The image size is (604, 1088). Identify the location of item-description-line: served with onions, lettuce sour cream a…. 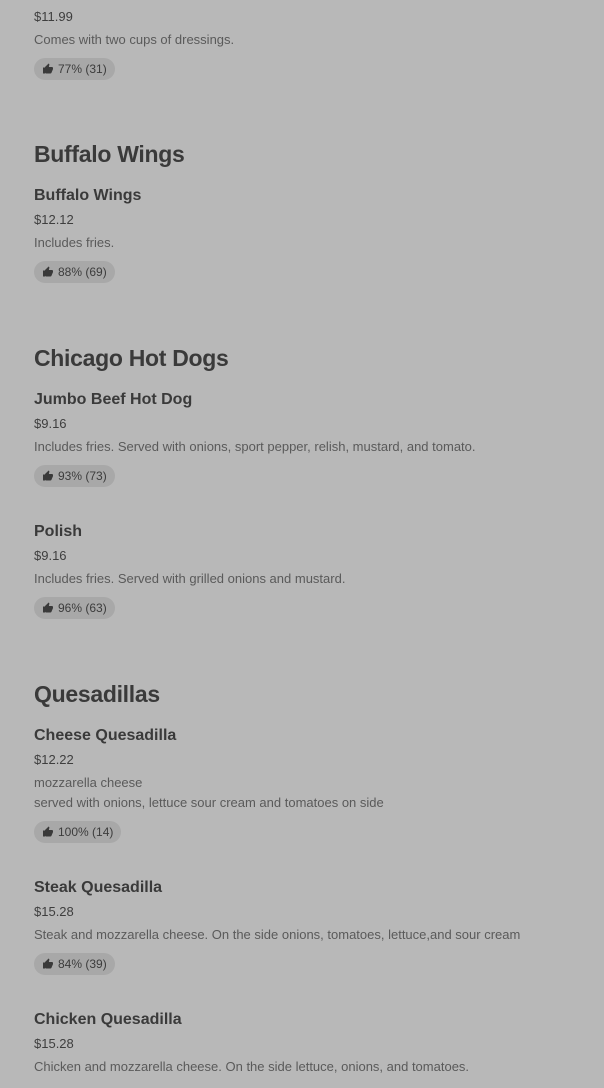
(209, 802).